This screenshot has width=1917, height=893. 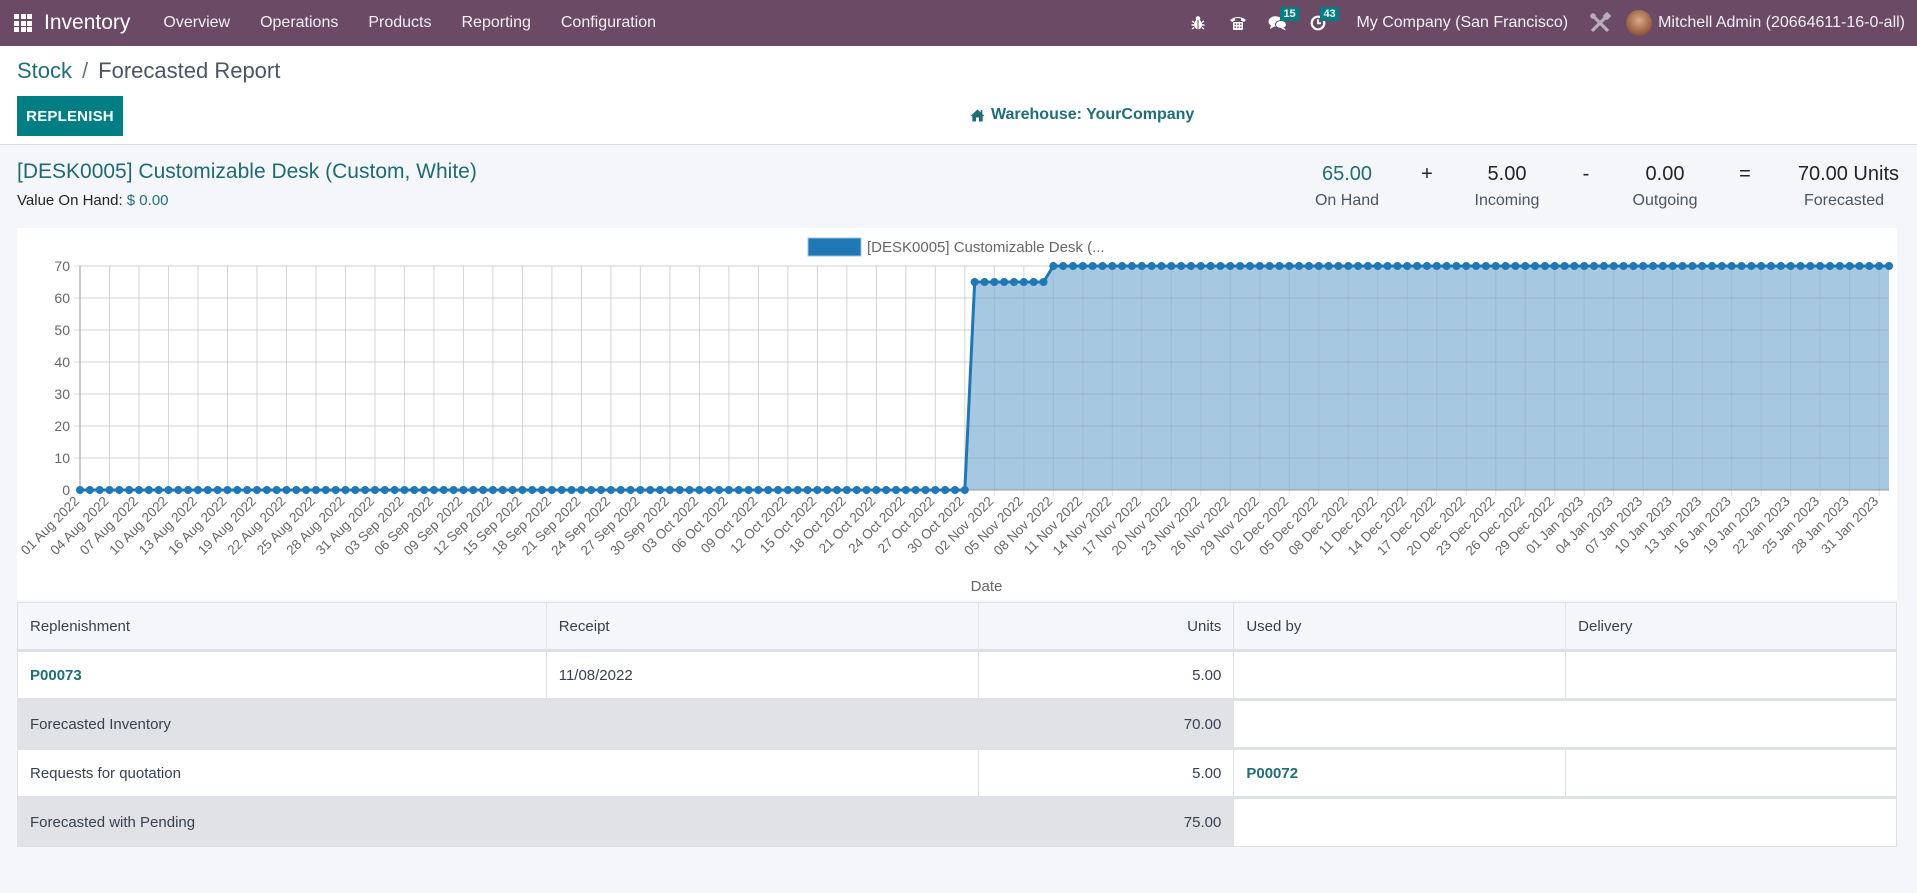 What do you see at coordinates (399, 23) in the screenshot?
I see `menu-products: Products` at bounding box center [399, 23].